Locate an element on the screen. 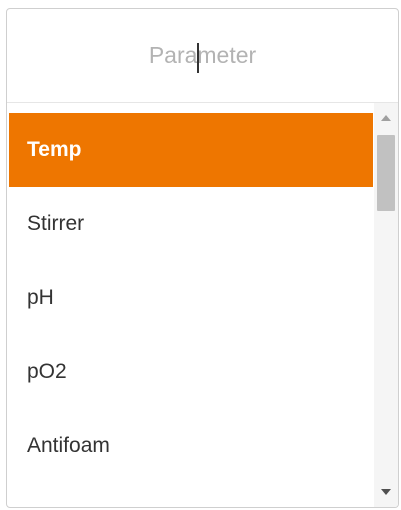 This screenshot has height=510, width=401. vertical-scrollbar is located at coordinates (386, 305).